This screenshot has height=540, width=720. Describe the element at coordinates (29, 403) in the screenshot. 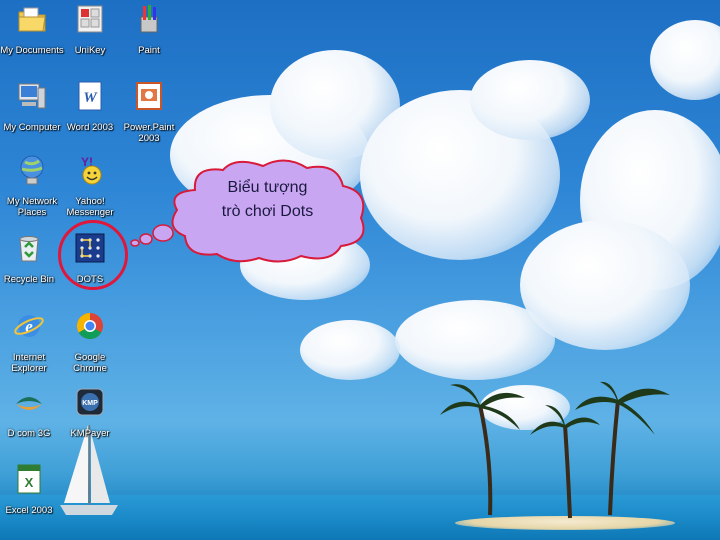

I see `dcom-3g-icon` at that location.